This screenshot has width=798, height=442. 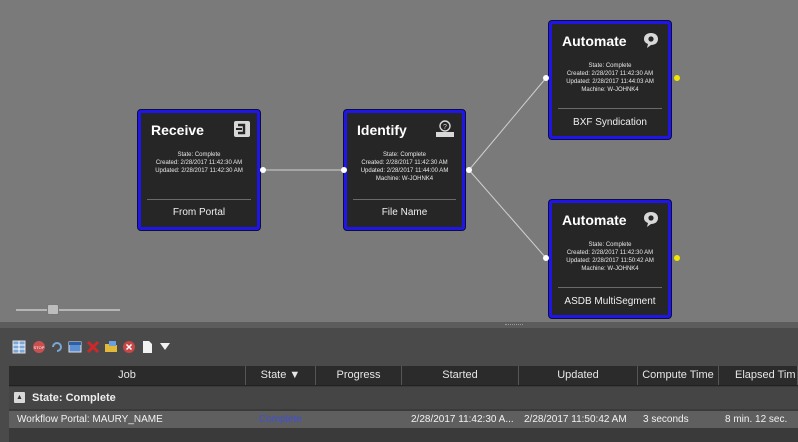 I want to click on svg-text: STOP, so click(x=39, y=347).